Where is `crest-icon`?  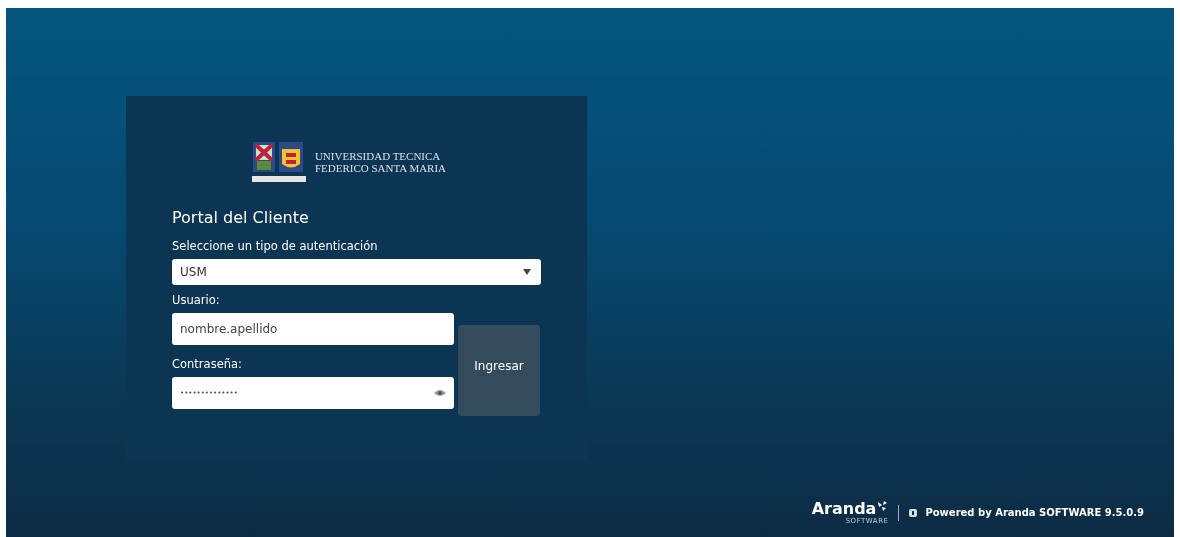 crest-icon is located at coordinates (278, 162).